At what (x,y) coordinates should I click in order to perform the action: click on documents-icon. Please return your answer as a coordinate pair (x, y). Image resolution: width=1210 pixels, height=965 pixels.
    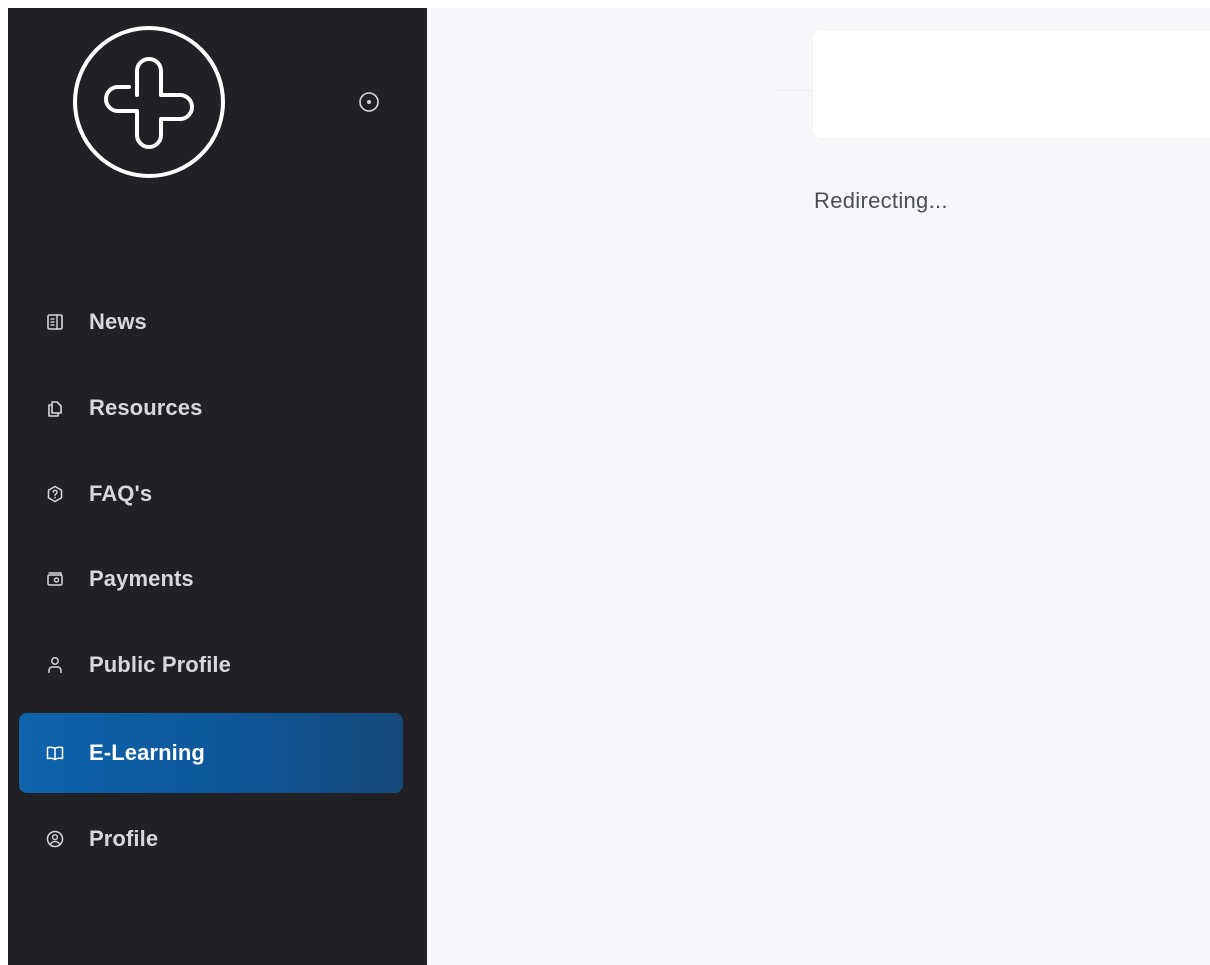
    Looking at the image, I should click on (55, 408).